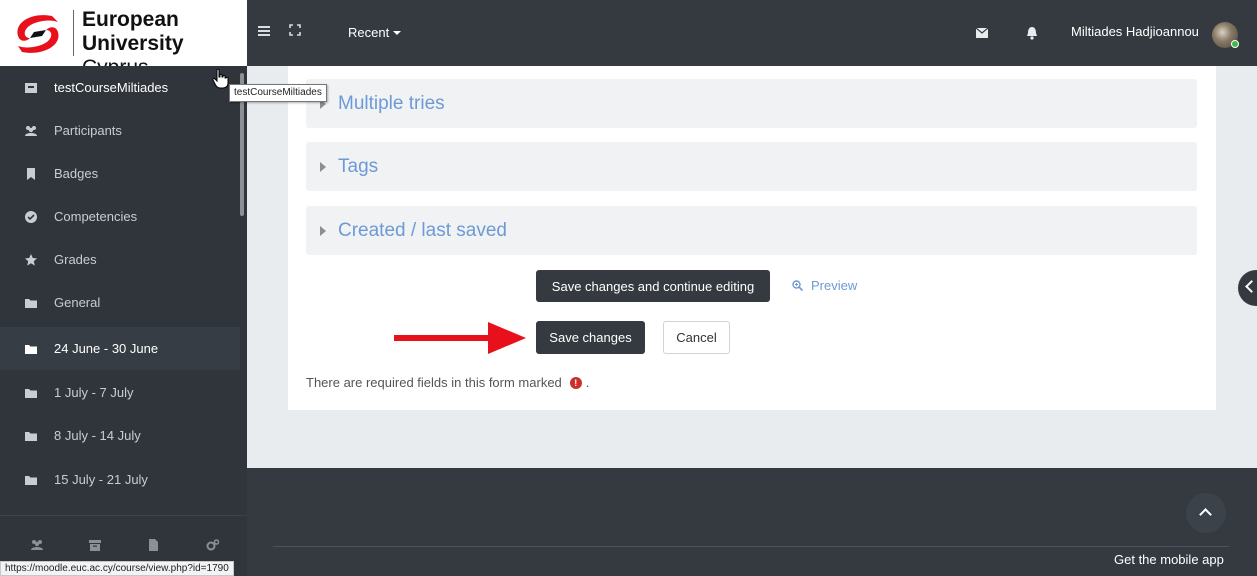 This screenshot has height=576, width=1257. What do you see at coordinates (1135, 31) in the screenshot?
I see `user-name: Miltiades Hadjioannou` at bounding box center [1135, 31].